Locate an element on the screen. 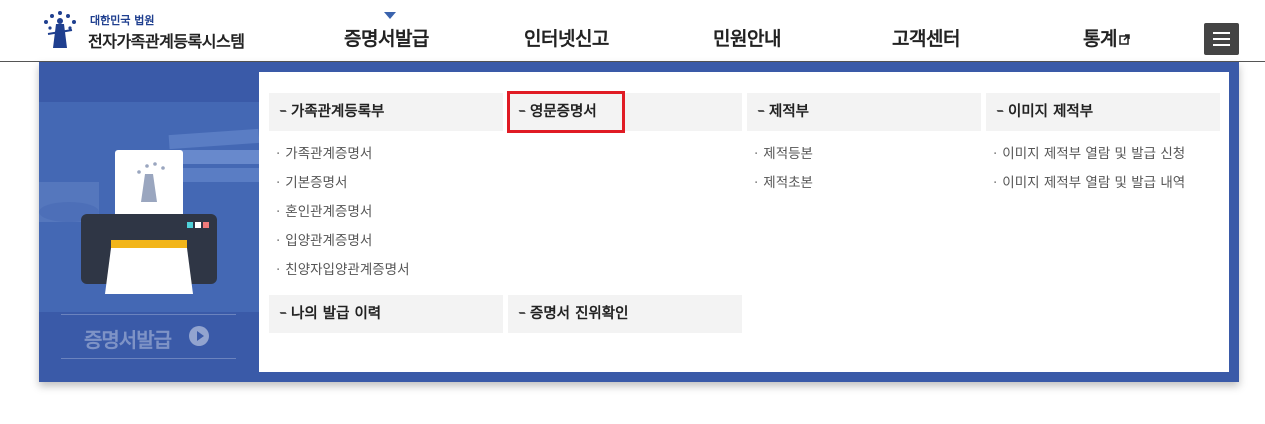 The height and width of the screenshot is (424, 1265). active-nav-caret-icon is located at coordinates (390, 15).